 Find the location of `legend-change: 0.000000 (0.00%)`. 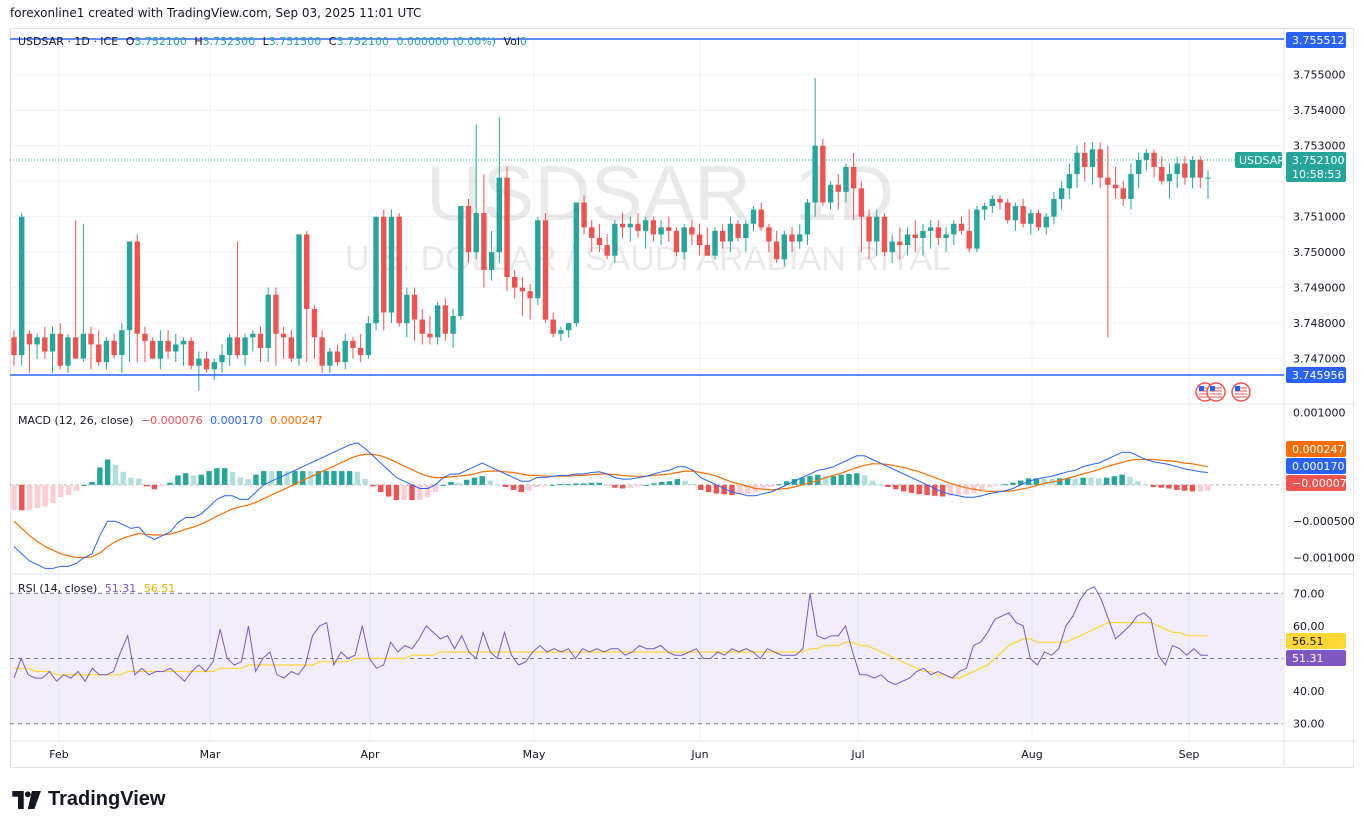

legend-change: 0.000000 (0.00%) is located at coordinates (446, 41).